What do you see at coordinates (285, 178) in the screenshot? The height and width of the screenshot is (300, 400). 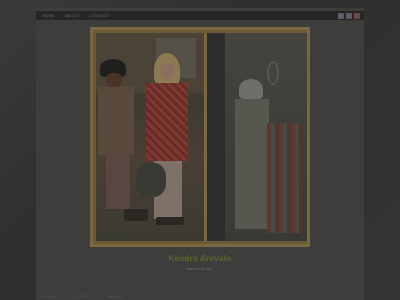 I see `photo-clothing-rack` at bounding box center [285, 178].